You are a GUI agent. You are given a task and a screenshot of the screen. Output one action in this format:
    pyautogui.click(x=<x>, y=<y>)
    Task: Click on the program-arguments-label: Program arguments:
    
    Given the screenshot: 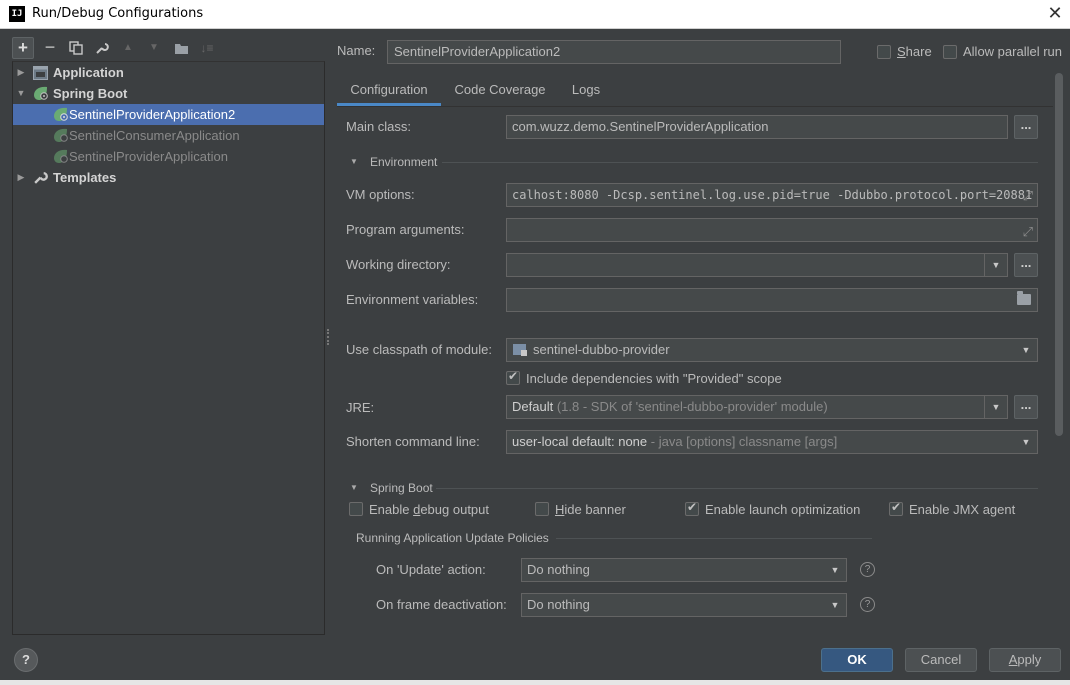 What is the action you would take?
    pyautogui.click(x=405, y=229)
    